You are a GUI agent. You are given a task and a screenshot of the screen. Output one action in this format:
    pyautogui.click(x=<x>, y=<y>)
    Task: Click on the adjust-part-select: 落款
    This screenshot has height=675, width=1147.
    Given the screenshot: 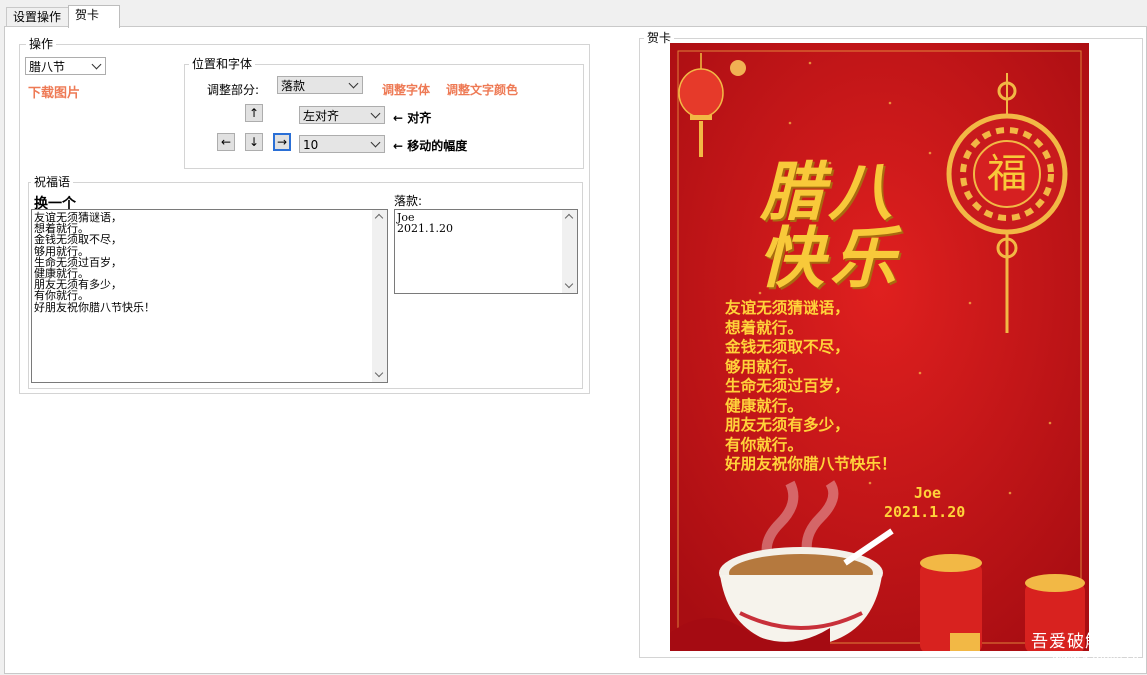 What is the action you would take?
    pyautogui.click(x=320, y=85)
    